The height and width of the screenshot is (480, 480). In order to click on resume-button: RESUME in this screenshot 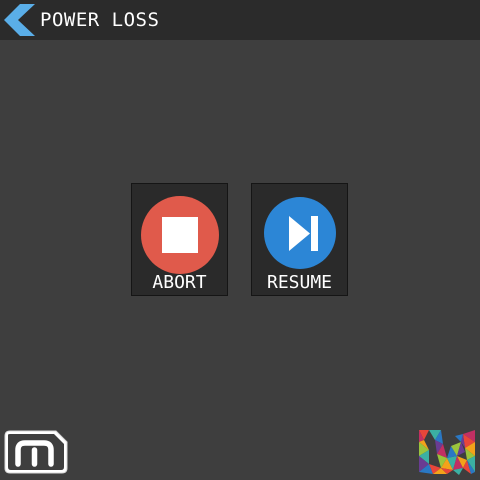, I will do `click(299, 239)`.